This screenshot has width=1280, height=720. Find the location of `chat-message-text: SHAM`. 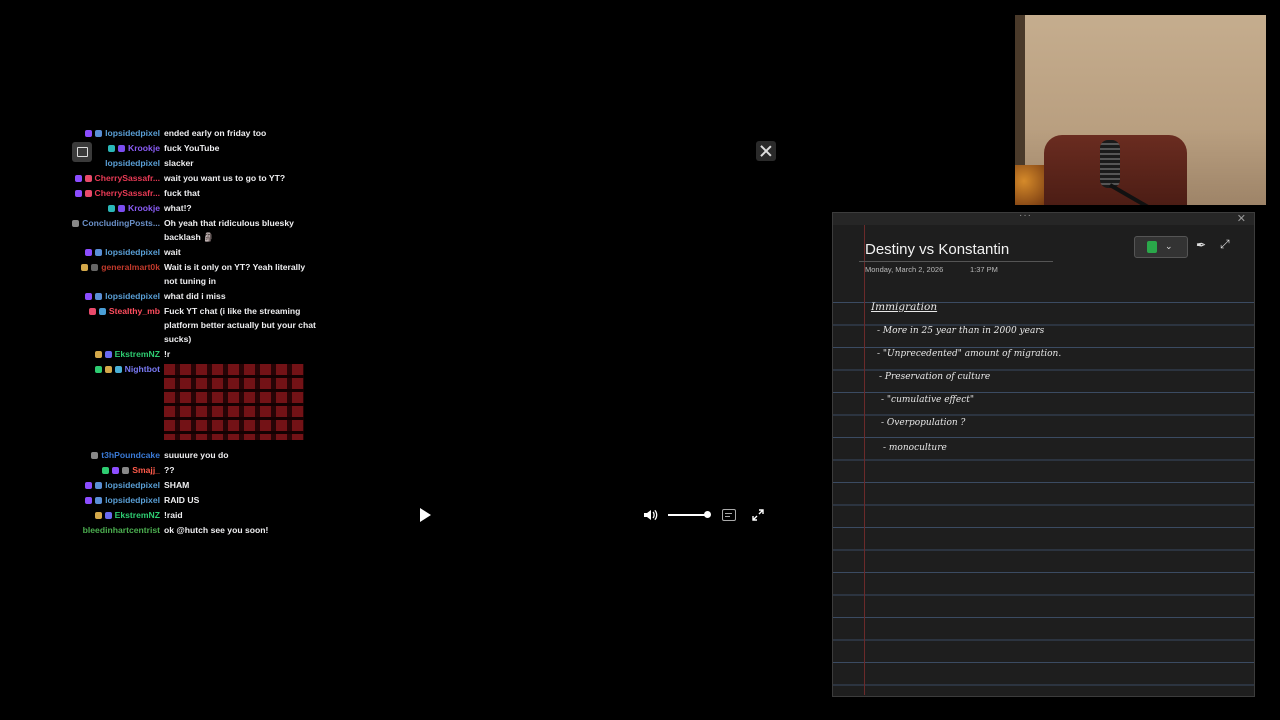

chat-message-text: SHAM is located at coordinates (177, 485).